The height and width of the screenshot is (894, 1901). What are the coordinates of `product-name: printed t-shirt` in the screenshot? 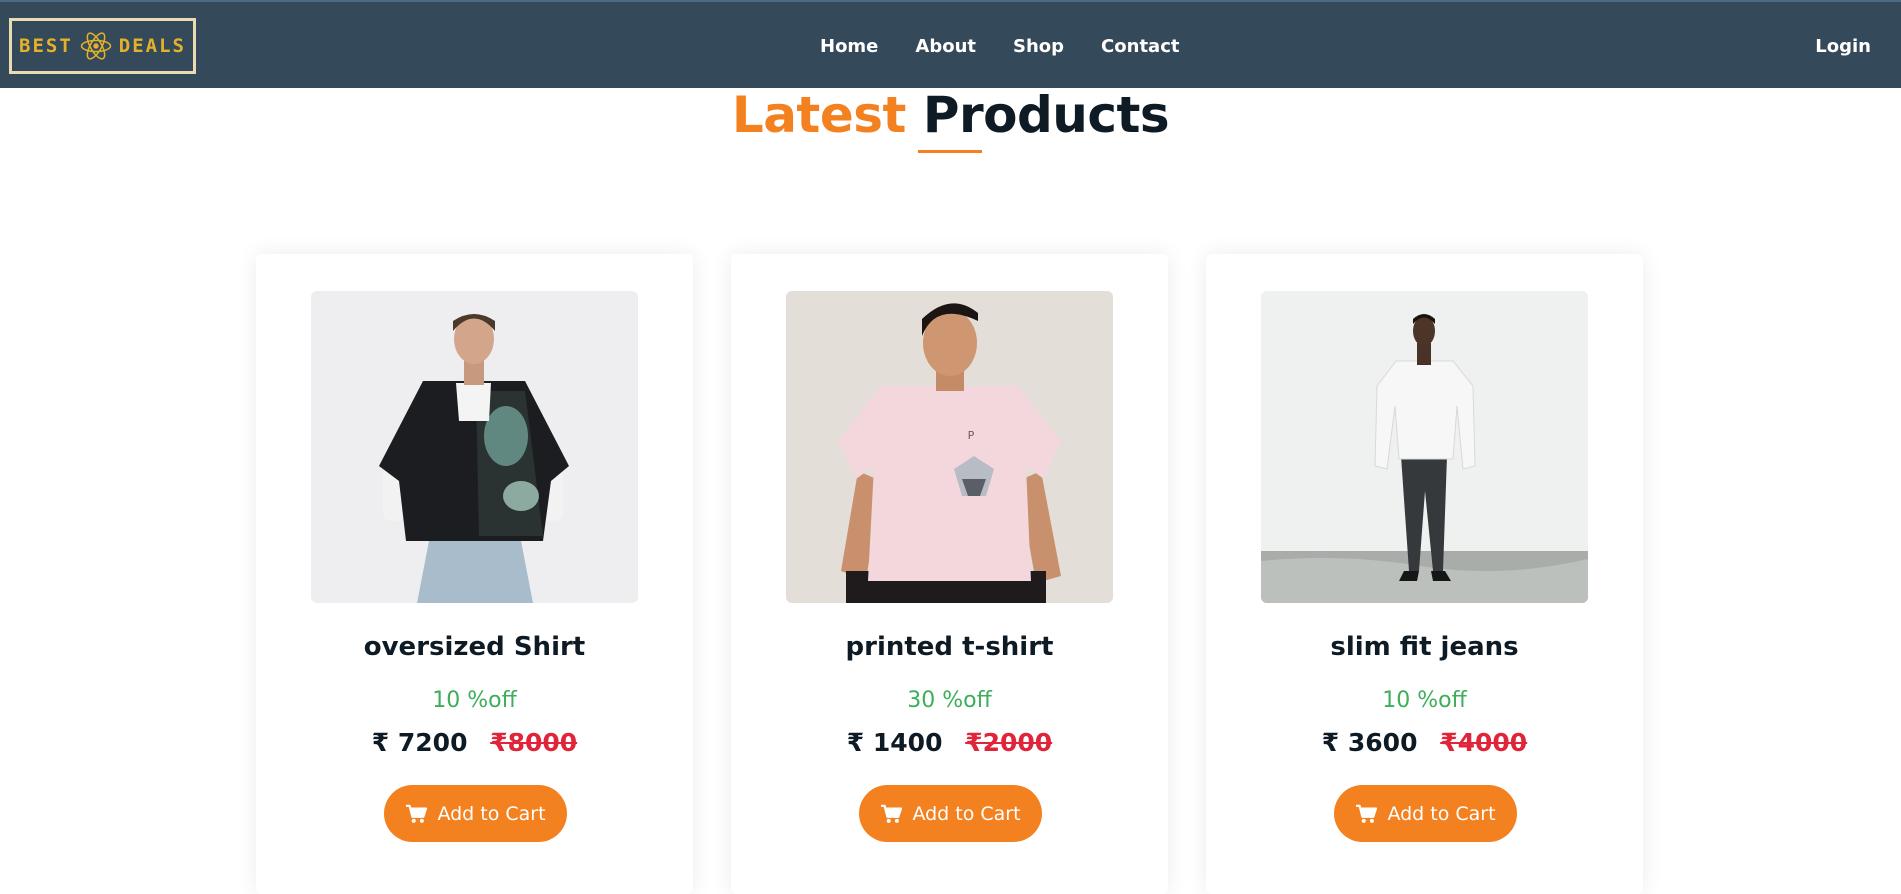 It's located at (949, 647).